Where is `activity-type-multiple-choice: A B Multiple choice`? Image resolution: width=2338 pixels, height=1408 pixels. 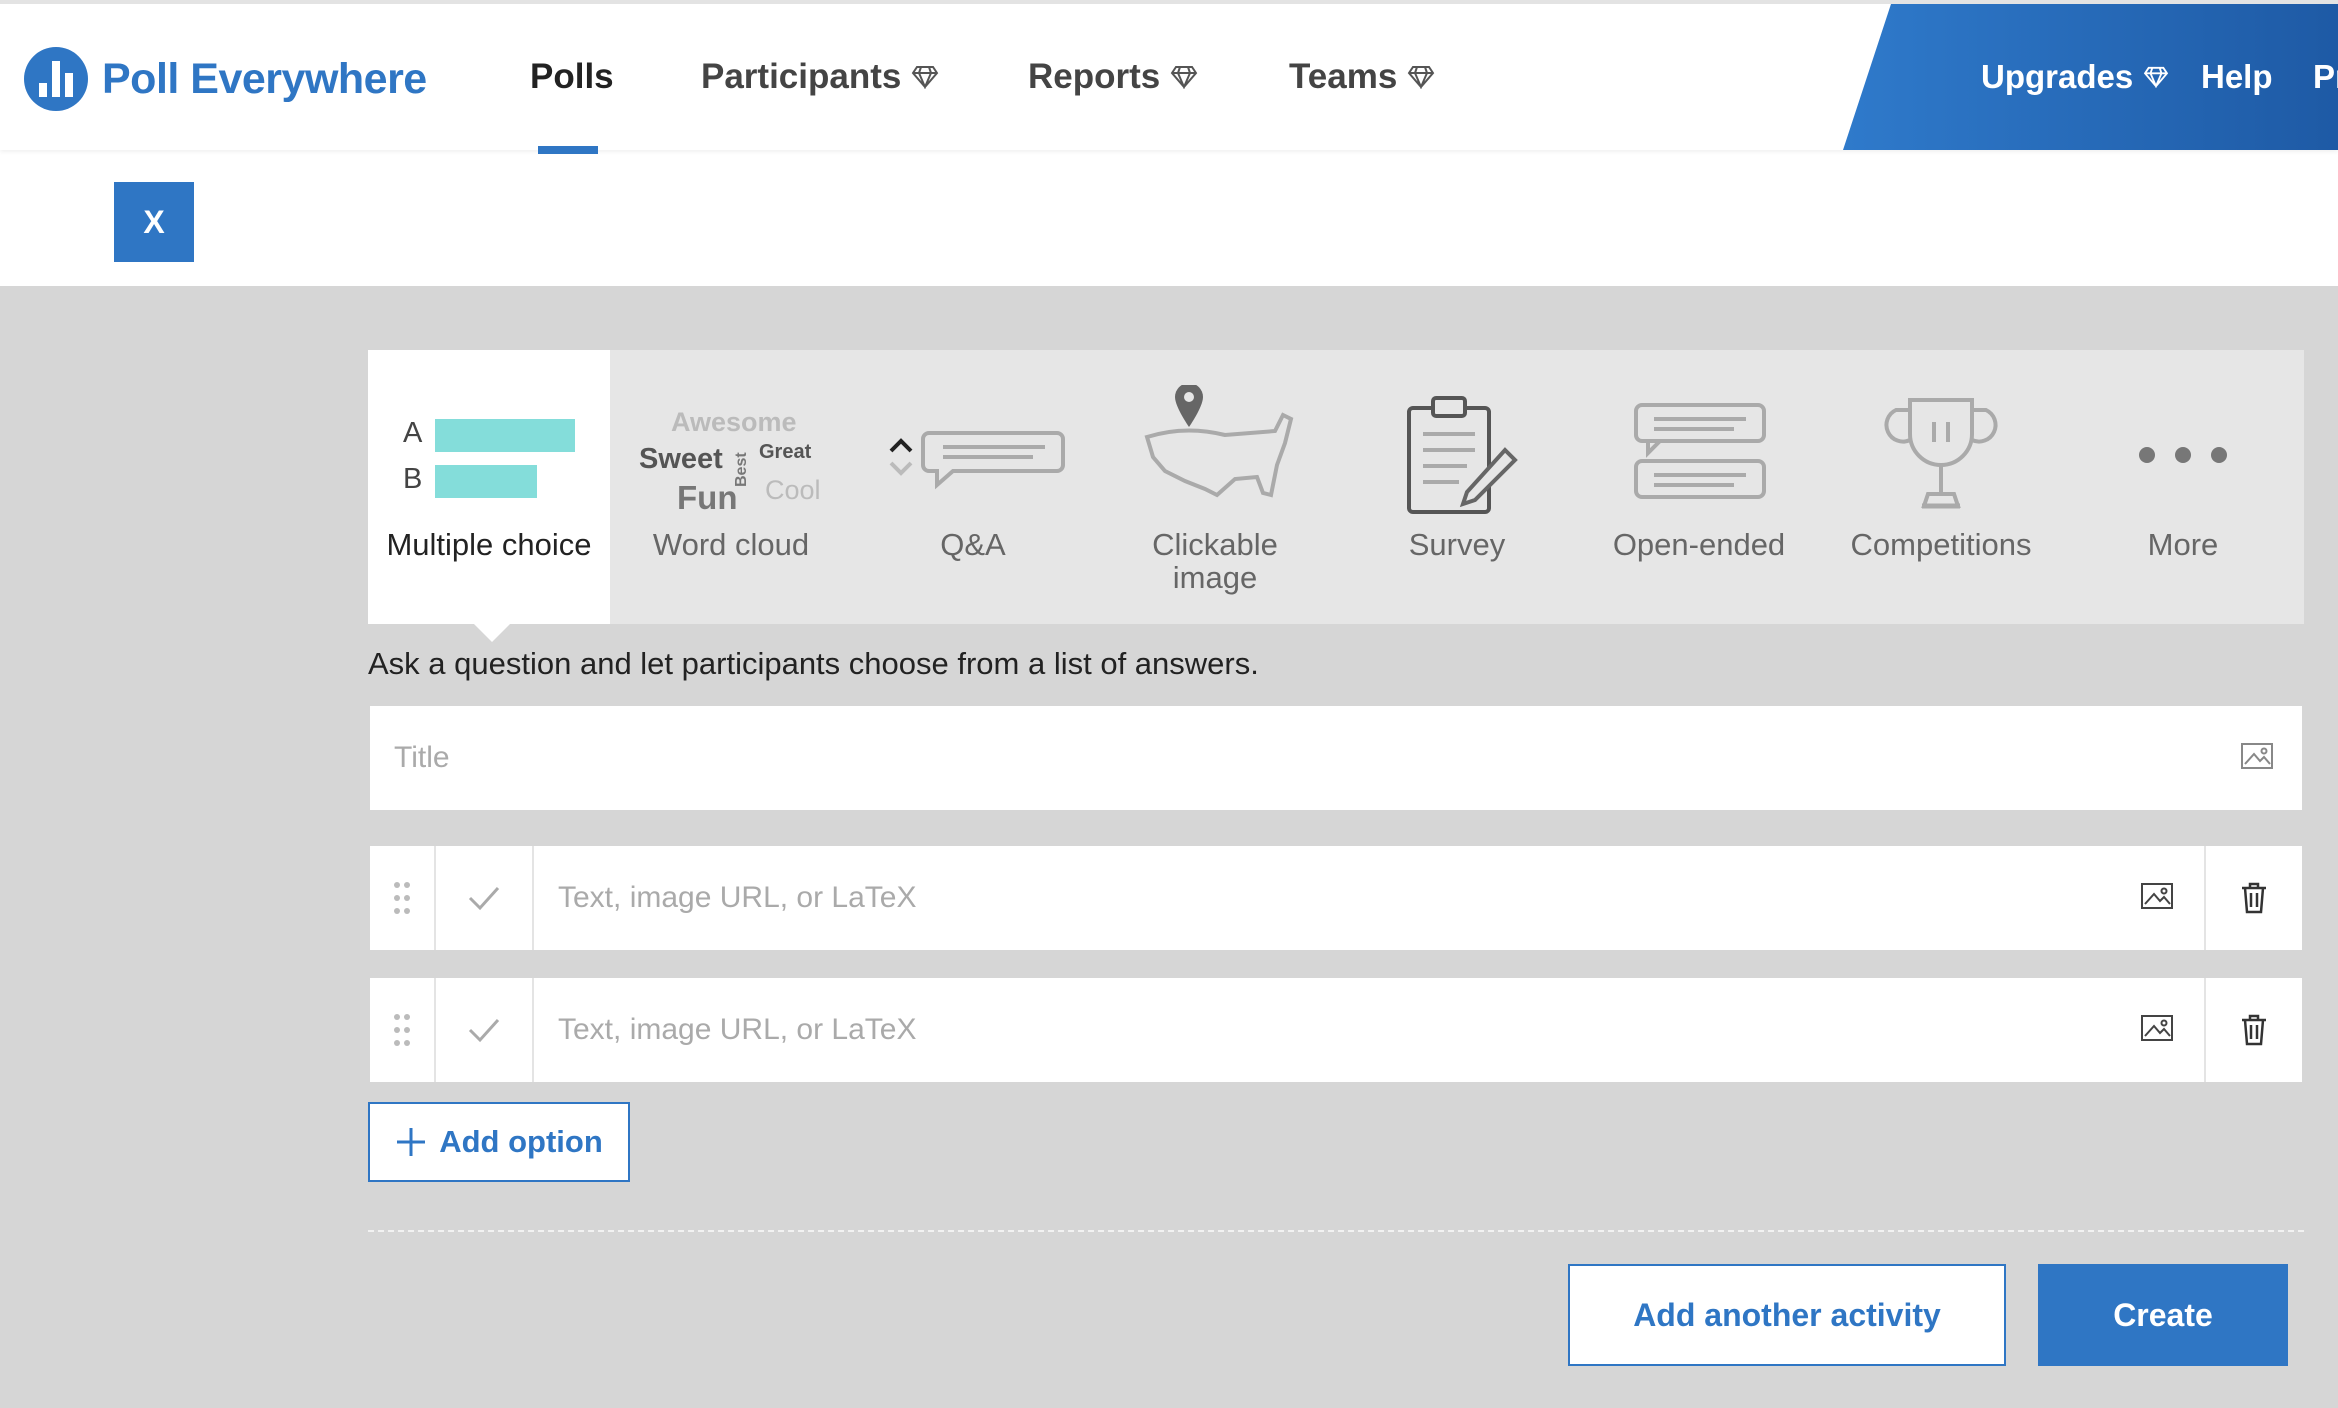 activity-type-multiple-choice: A B Multiple choice is located at coordinates (489, 487).